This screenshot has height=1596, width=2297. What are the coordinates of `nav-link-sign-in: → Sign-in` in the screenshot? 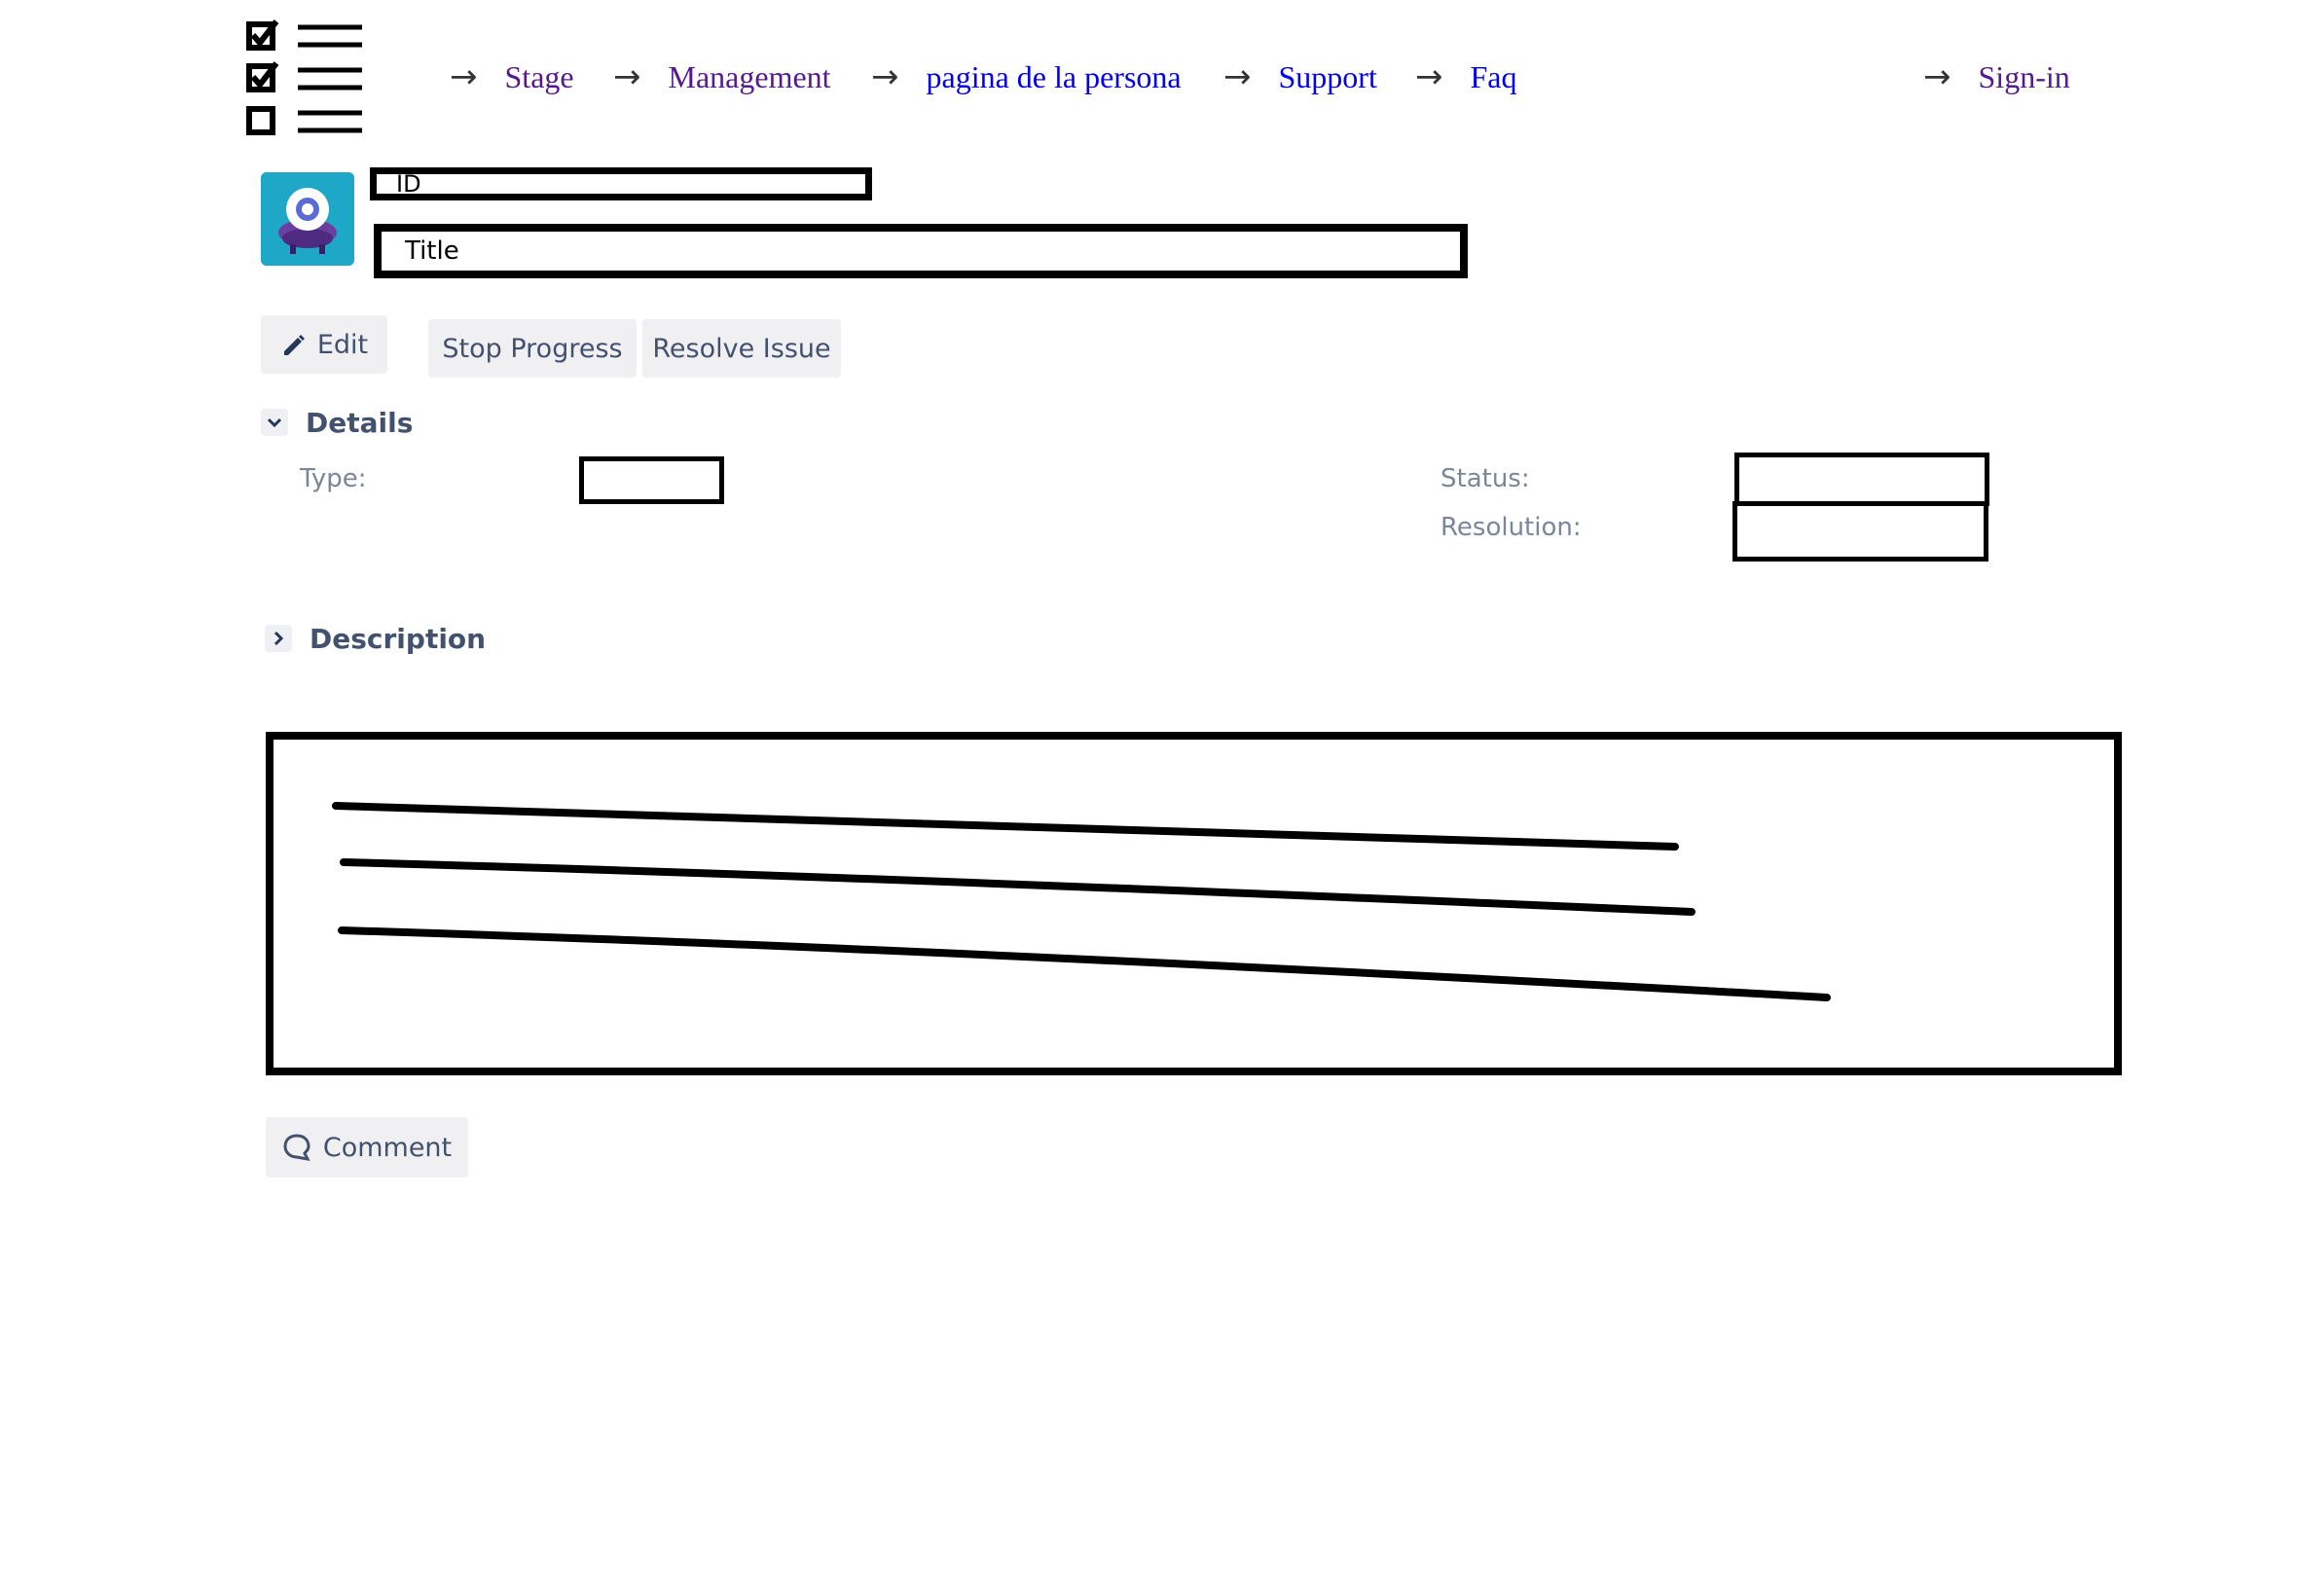 It's located at (1996, 76).